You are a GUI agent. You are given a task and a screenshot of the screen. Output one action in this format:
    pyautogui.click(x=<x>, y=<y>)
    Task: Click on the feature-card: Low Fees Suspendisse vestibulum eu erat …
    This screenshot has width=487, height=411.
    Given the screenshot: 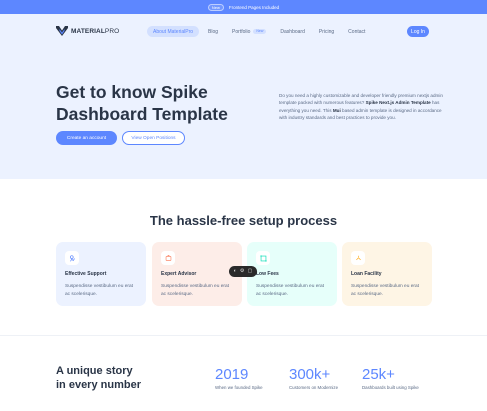 What is the action you would take?
    pyautogui.click(x=292, y=274)
    